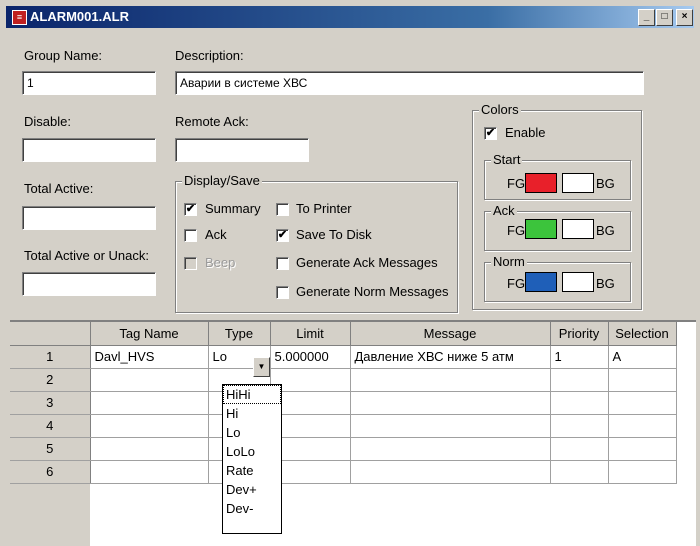 This screenshot has height=546, width=700. I want to click on row-number: 5, so click(50, 449).